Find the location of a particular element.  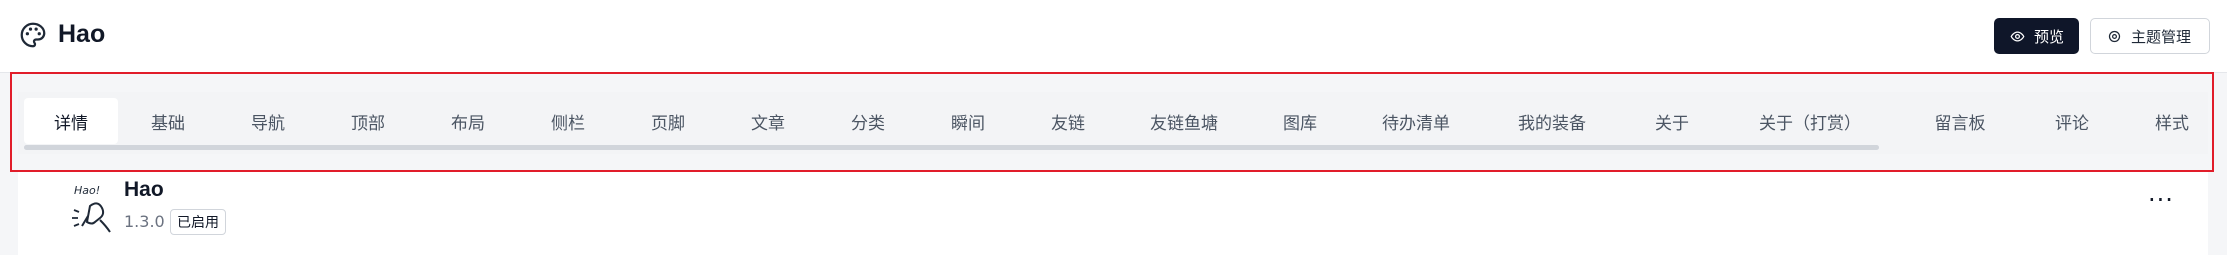

tab-17: 留言板 is located at coordinates (1960, 121).